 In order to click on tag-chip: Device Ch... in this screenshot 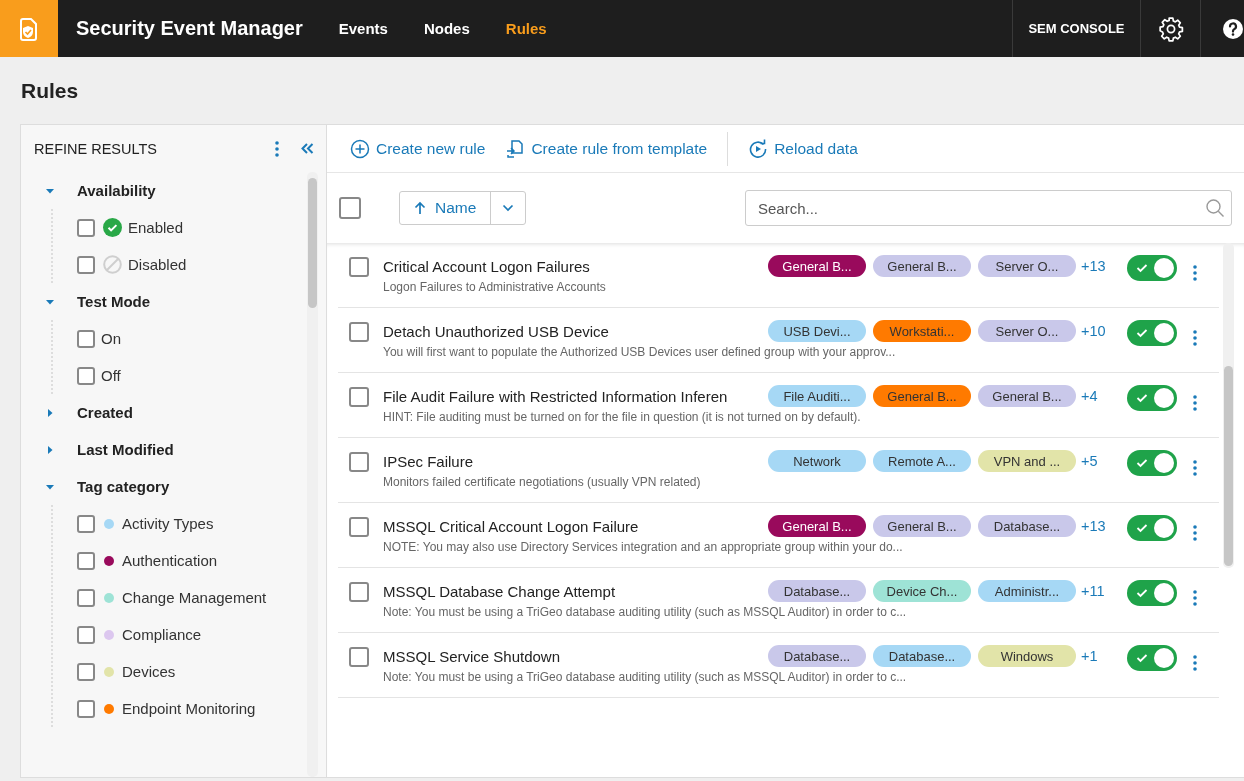, I will do `click(922, 591)`.